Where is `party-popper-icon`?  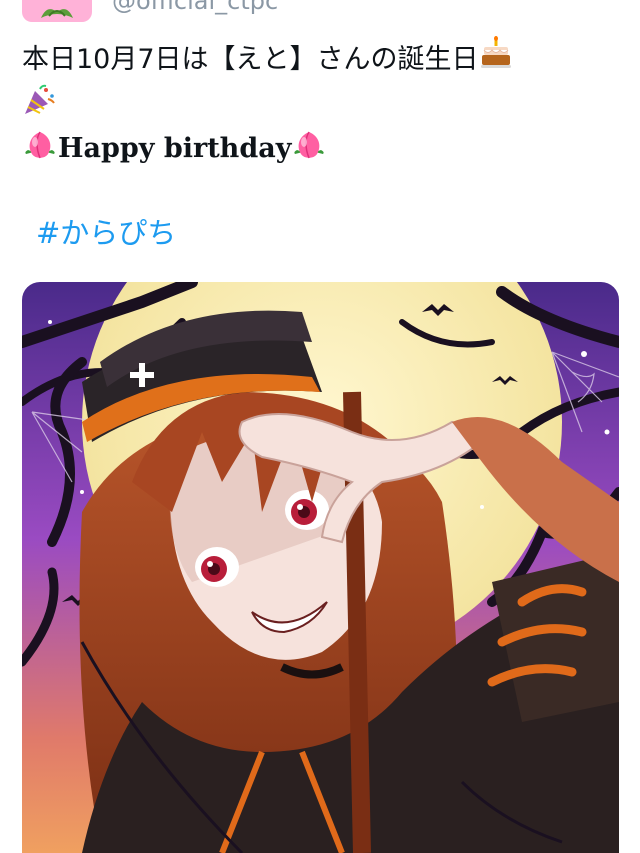
party-popper-icon is located at coordinates (39, 102).